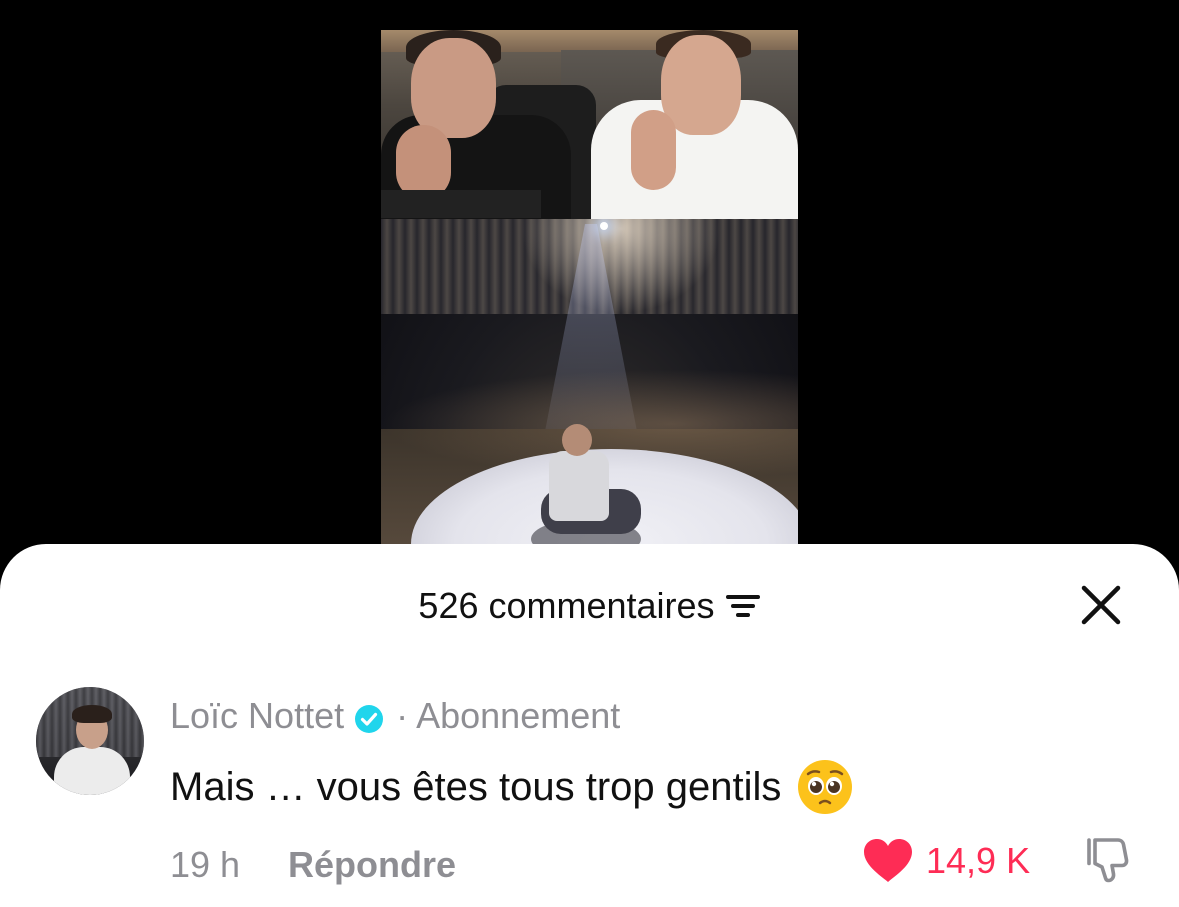  I want to click on comment-text: Mais … vous êtes tous trop gentils, so click(476, 786).